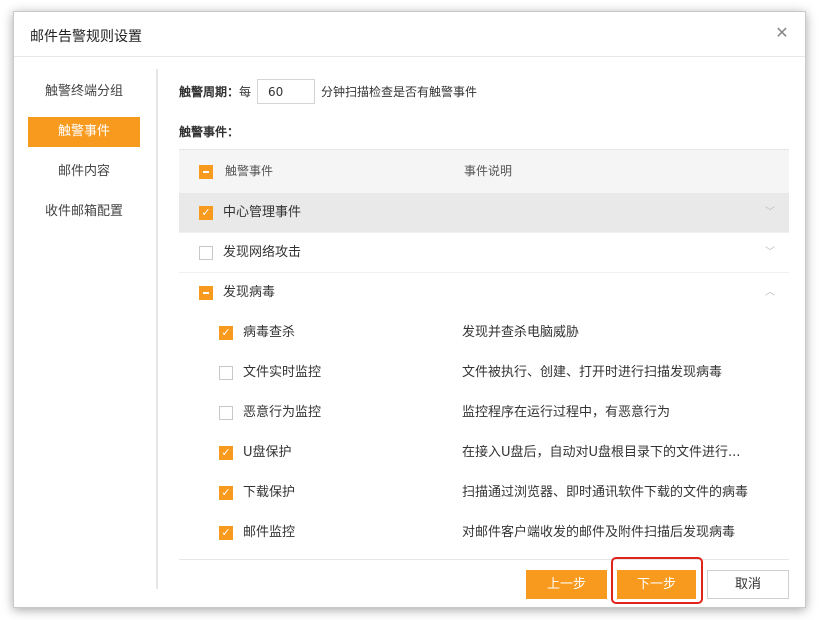 This screenshot has width=819, height=620. Describe the element at coordinates (484, 253) in the screenshot. I see `group-row-network-attack: 发现网络攻击 ﹀` at that location.